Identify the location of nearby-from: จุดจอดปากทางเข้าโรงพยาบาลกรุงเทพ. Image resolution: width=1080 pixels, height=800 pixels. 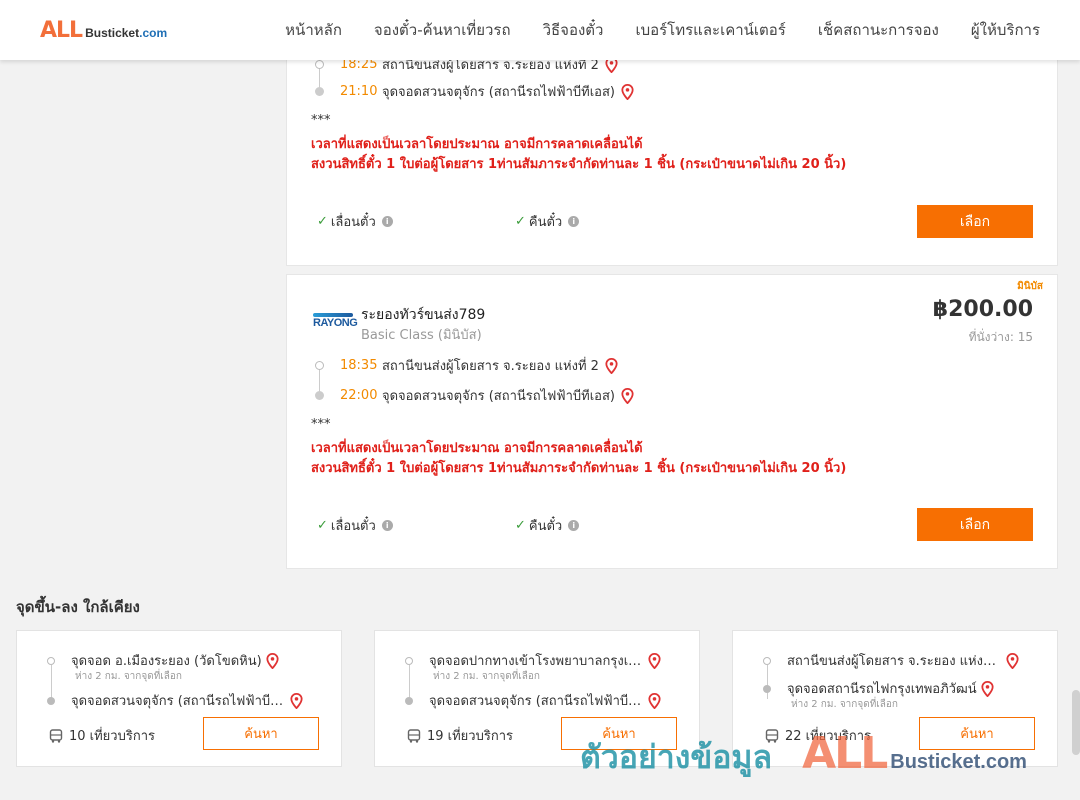
(533, 660).